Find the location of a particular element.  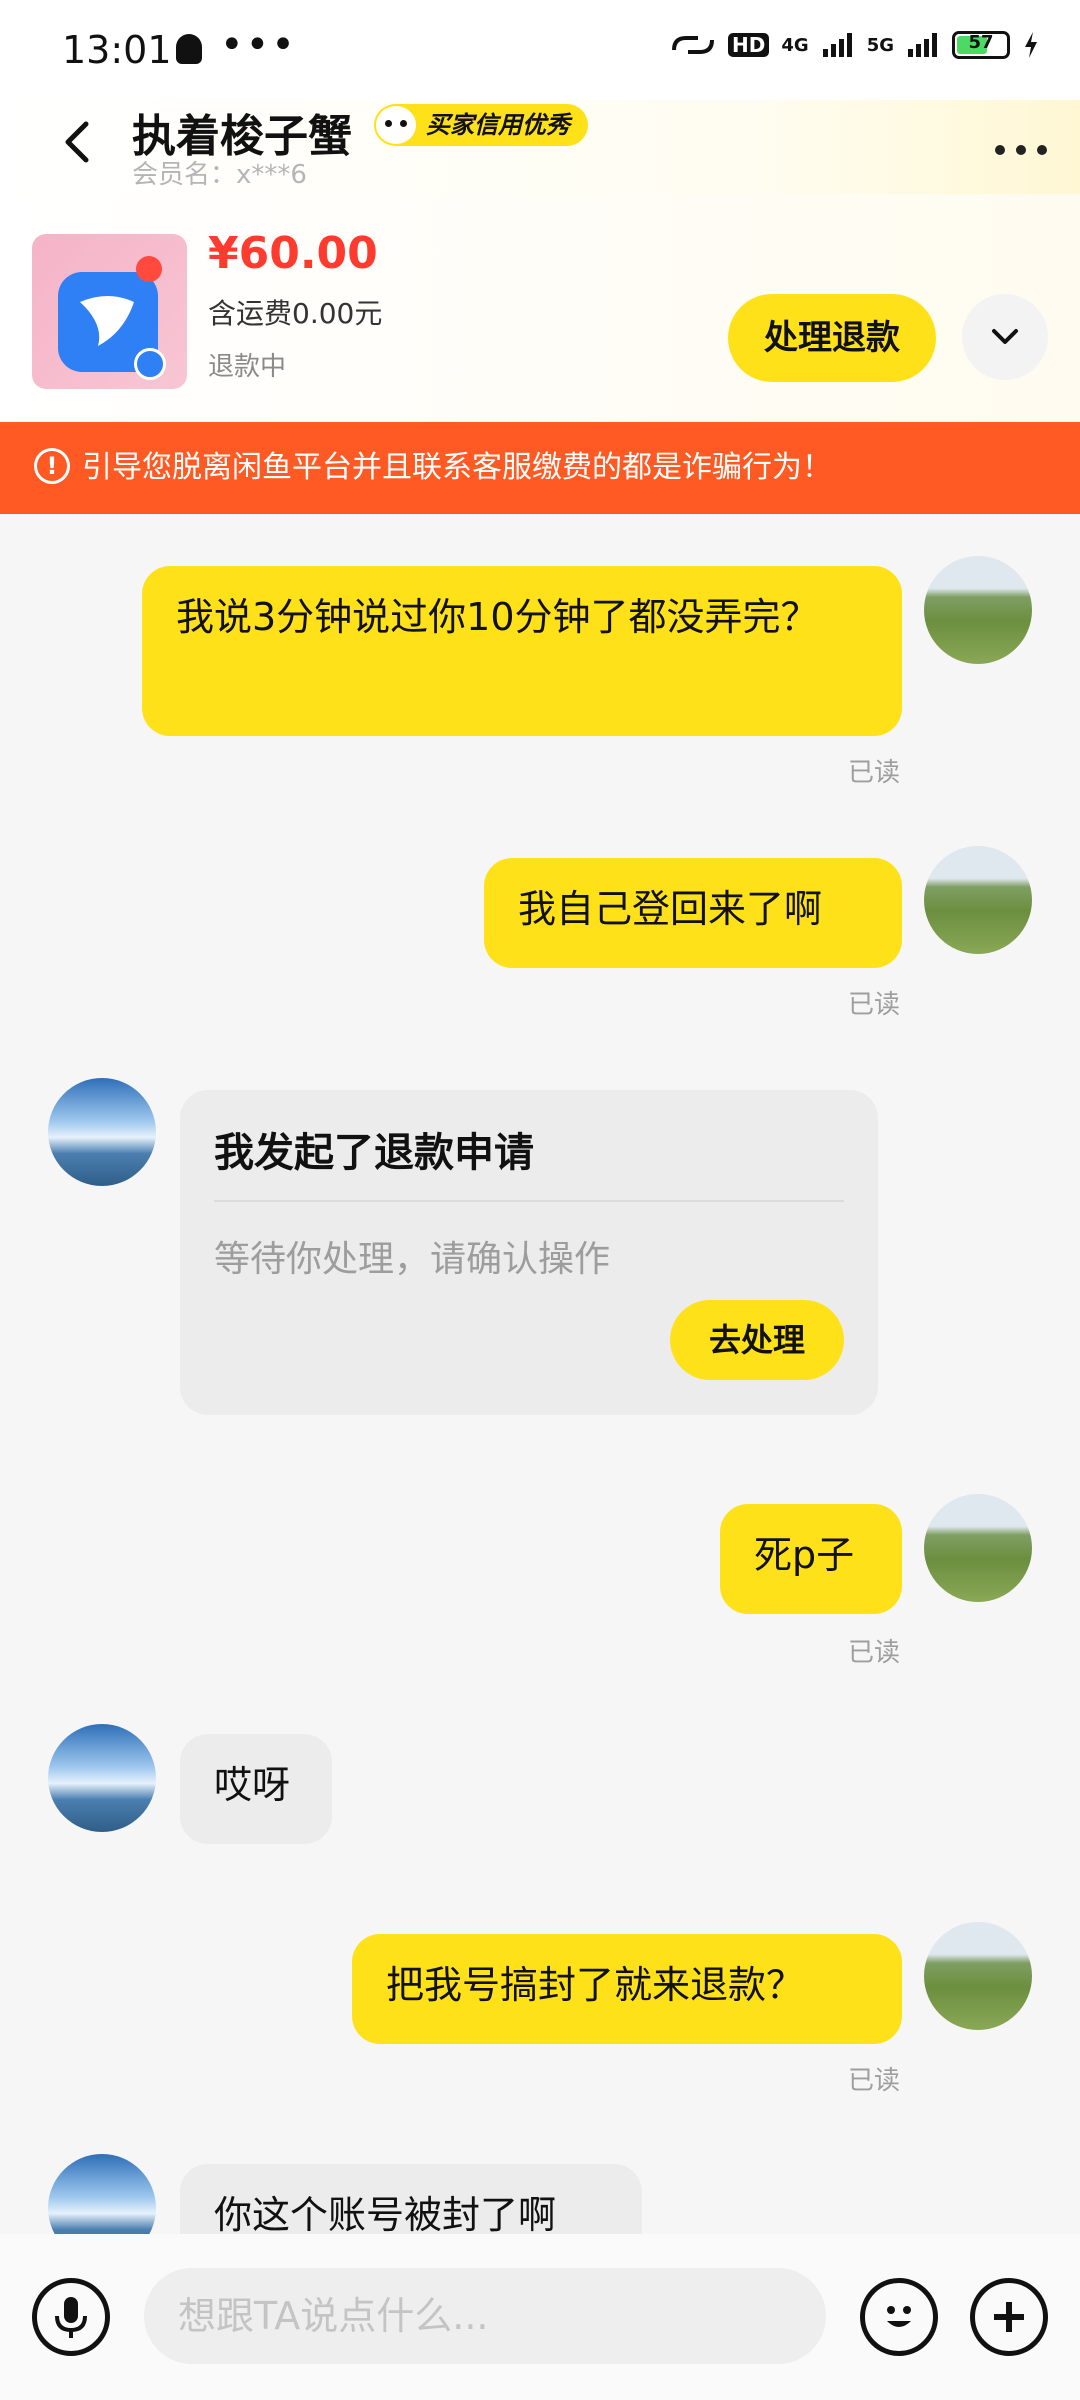

warning-text: 引导您脱离闲鱼平台并且联系客服缴费的都是诈骗行为！ is located at coordinates (457, 467).